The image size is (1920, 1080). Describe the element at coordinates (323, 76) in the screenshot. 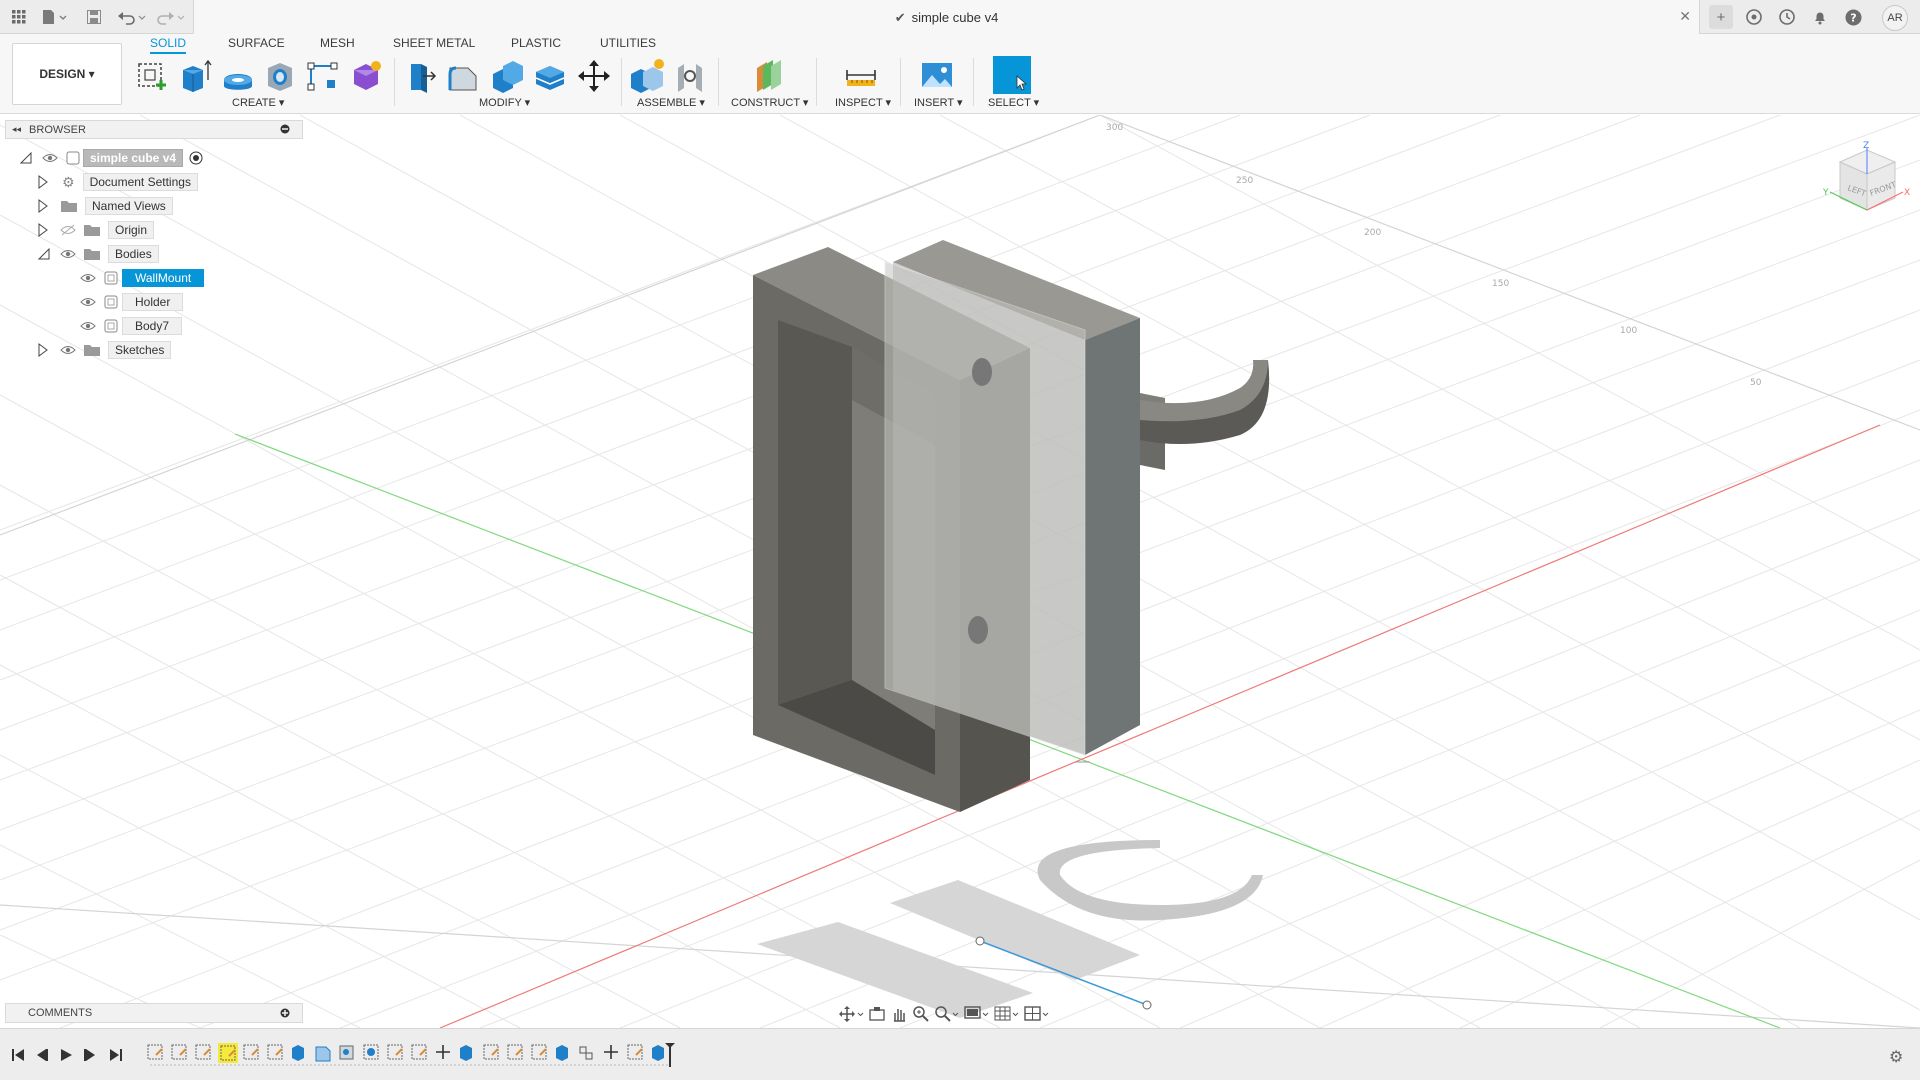

I see `rectangular-pattern-icon` at that location.